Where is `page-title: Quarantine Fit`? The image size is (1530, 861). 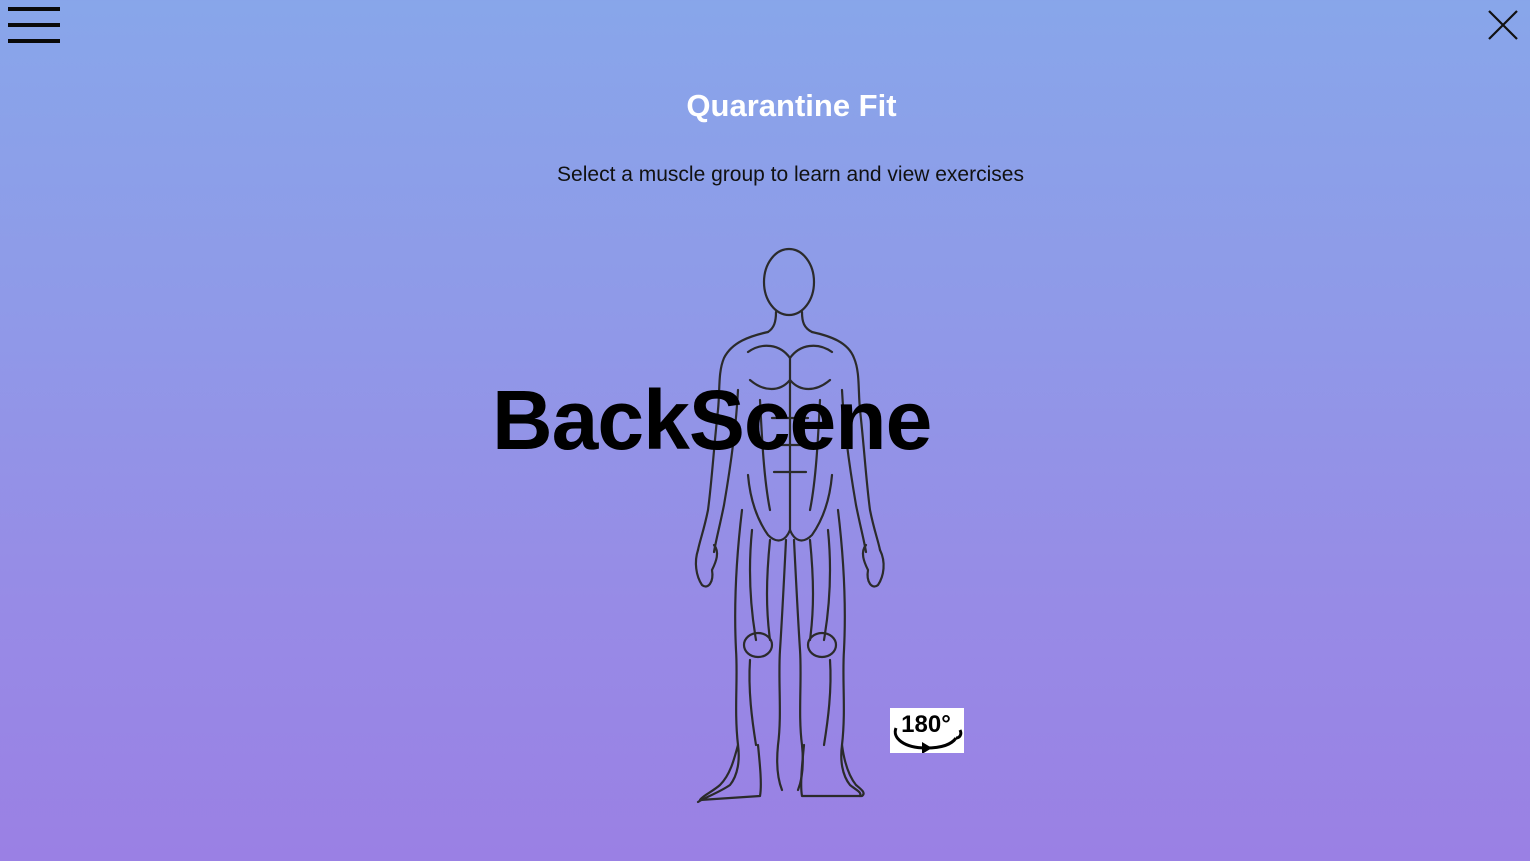 page-title: Quarantine Fit is located at coordinates (791, 105).